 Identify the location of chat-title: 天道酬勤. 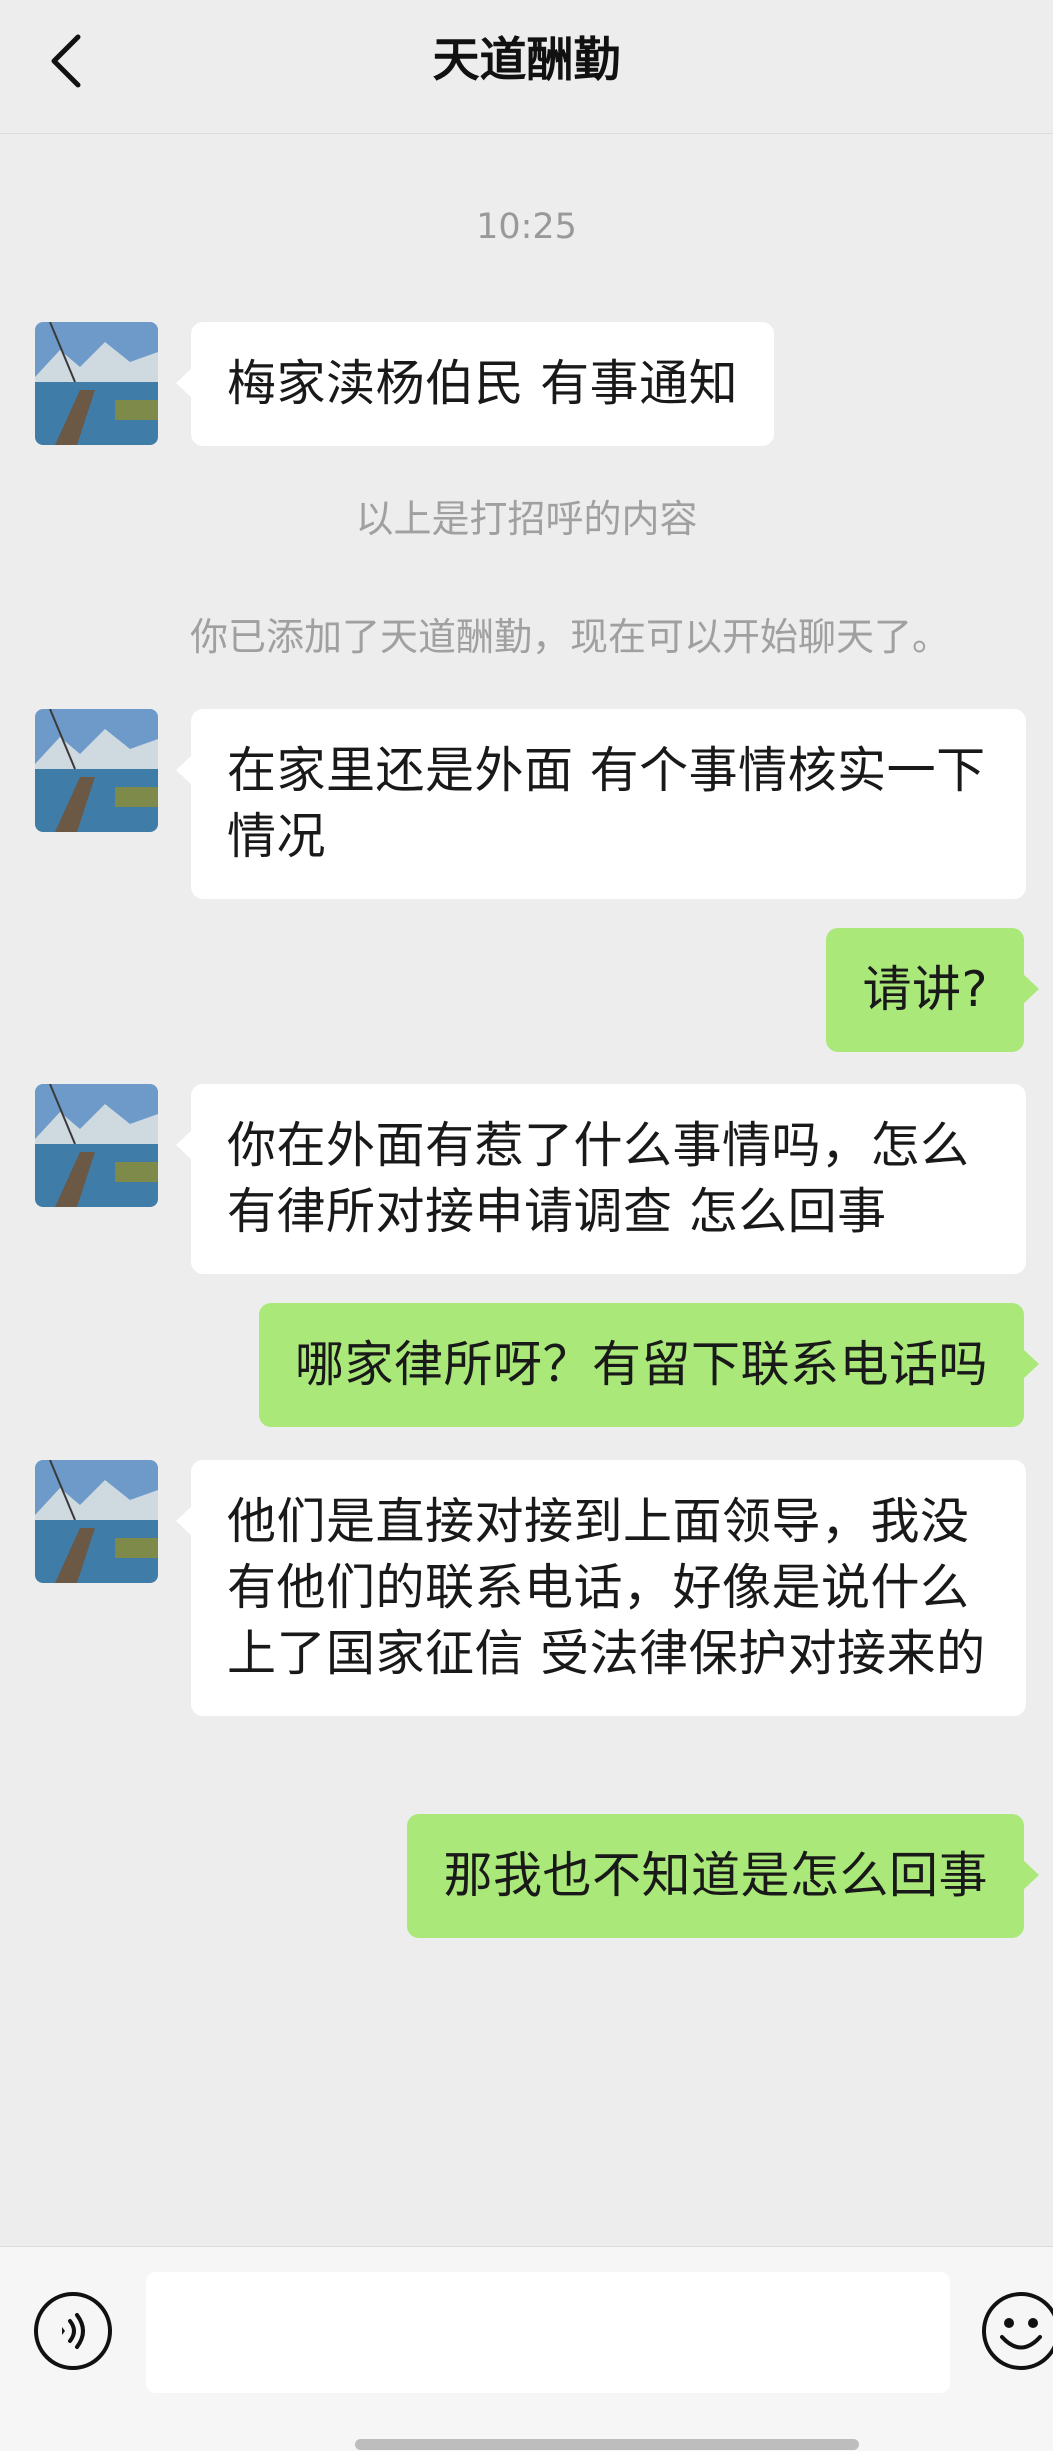
(526, 60).